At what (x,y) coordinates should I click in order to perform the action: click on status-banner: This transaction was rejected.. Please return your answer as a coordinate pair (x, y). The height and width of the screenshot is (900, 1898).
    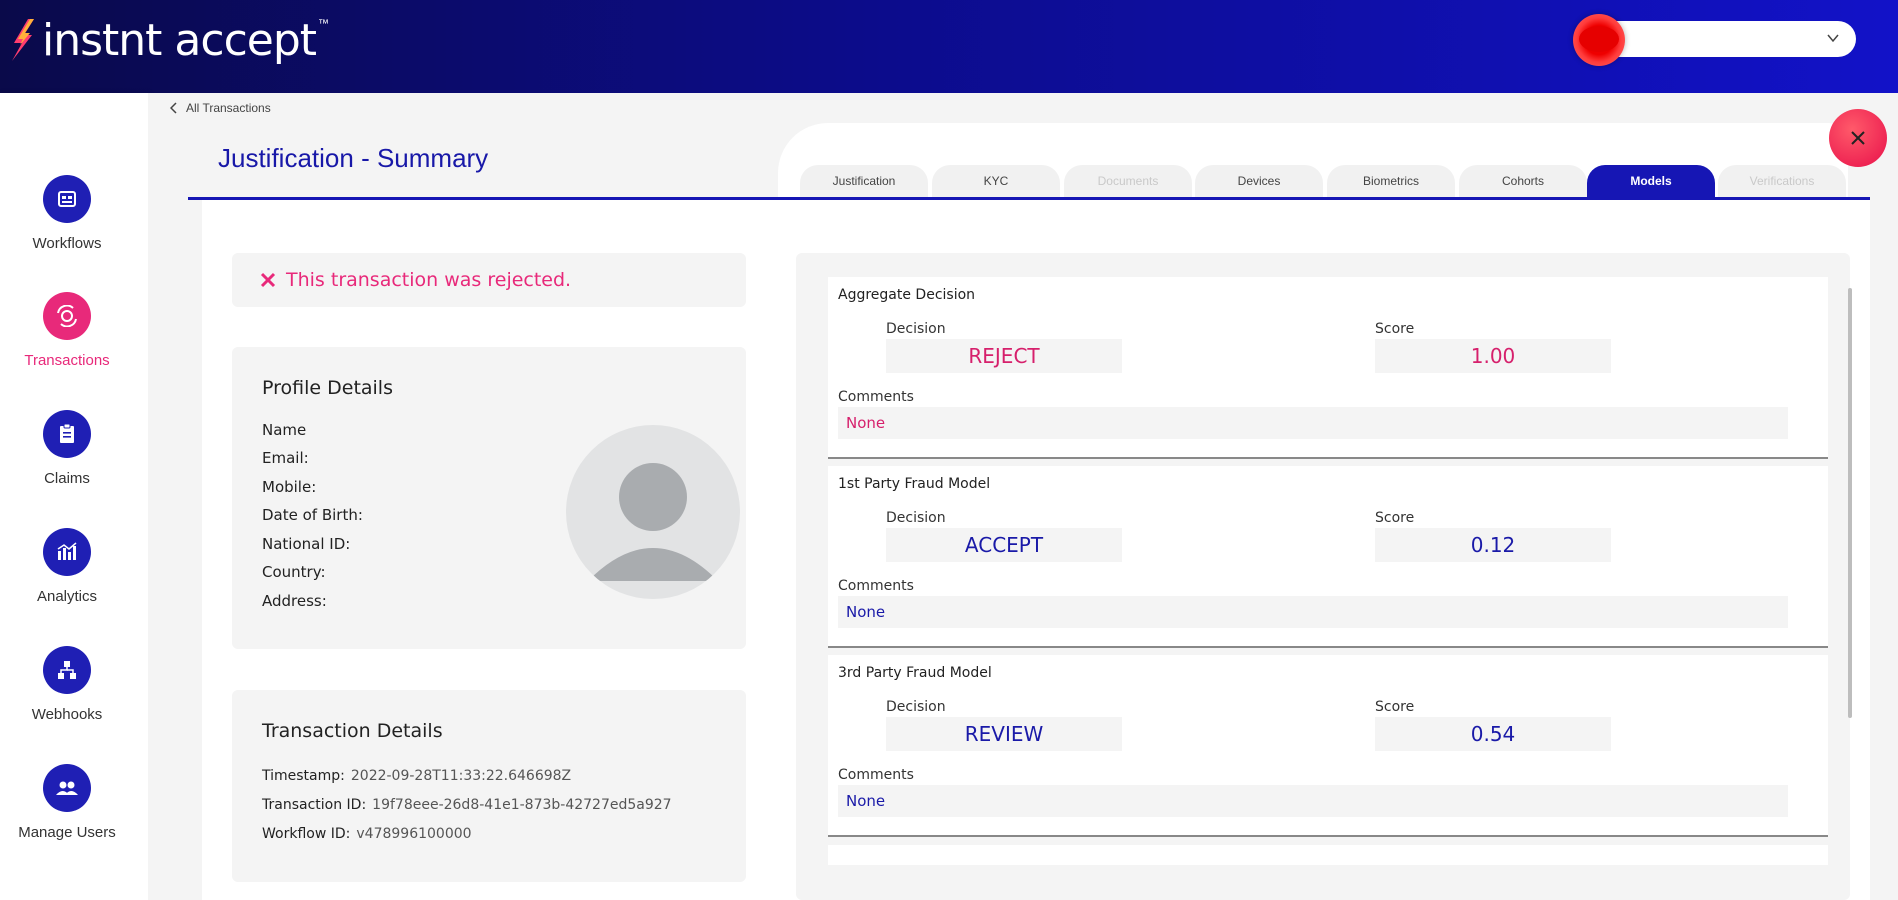
    Looking at the image, I should click on (489, 280).